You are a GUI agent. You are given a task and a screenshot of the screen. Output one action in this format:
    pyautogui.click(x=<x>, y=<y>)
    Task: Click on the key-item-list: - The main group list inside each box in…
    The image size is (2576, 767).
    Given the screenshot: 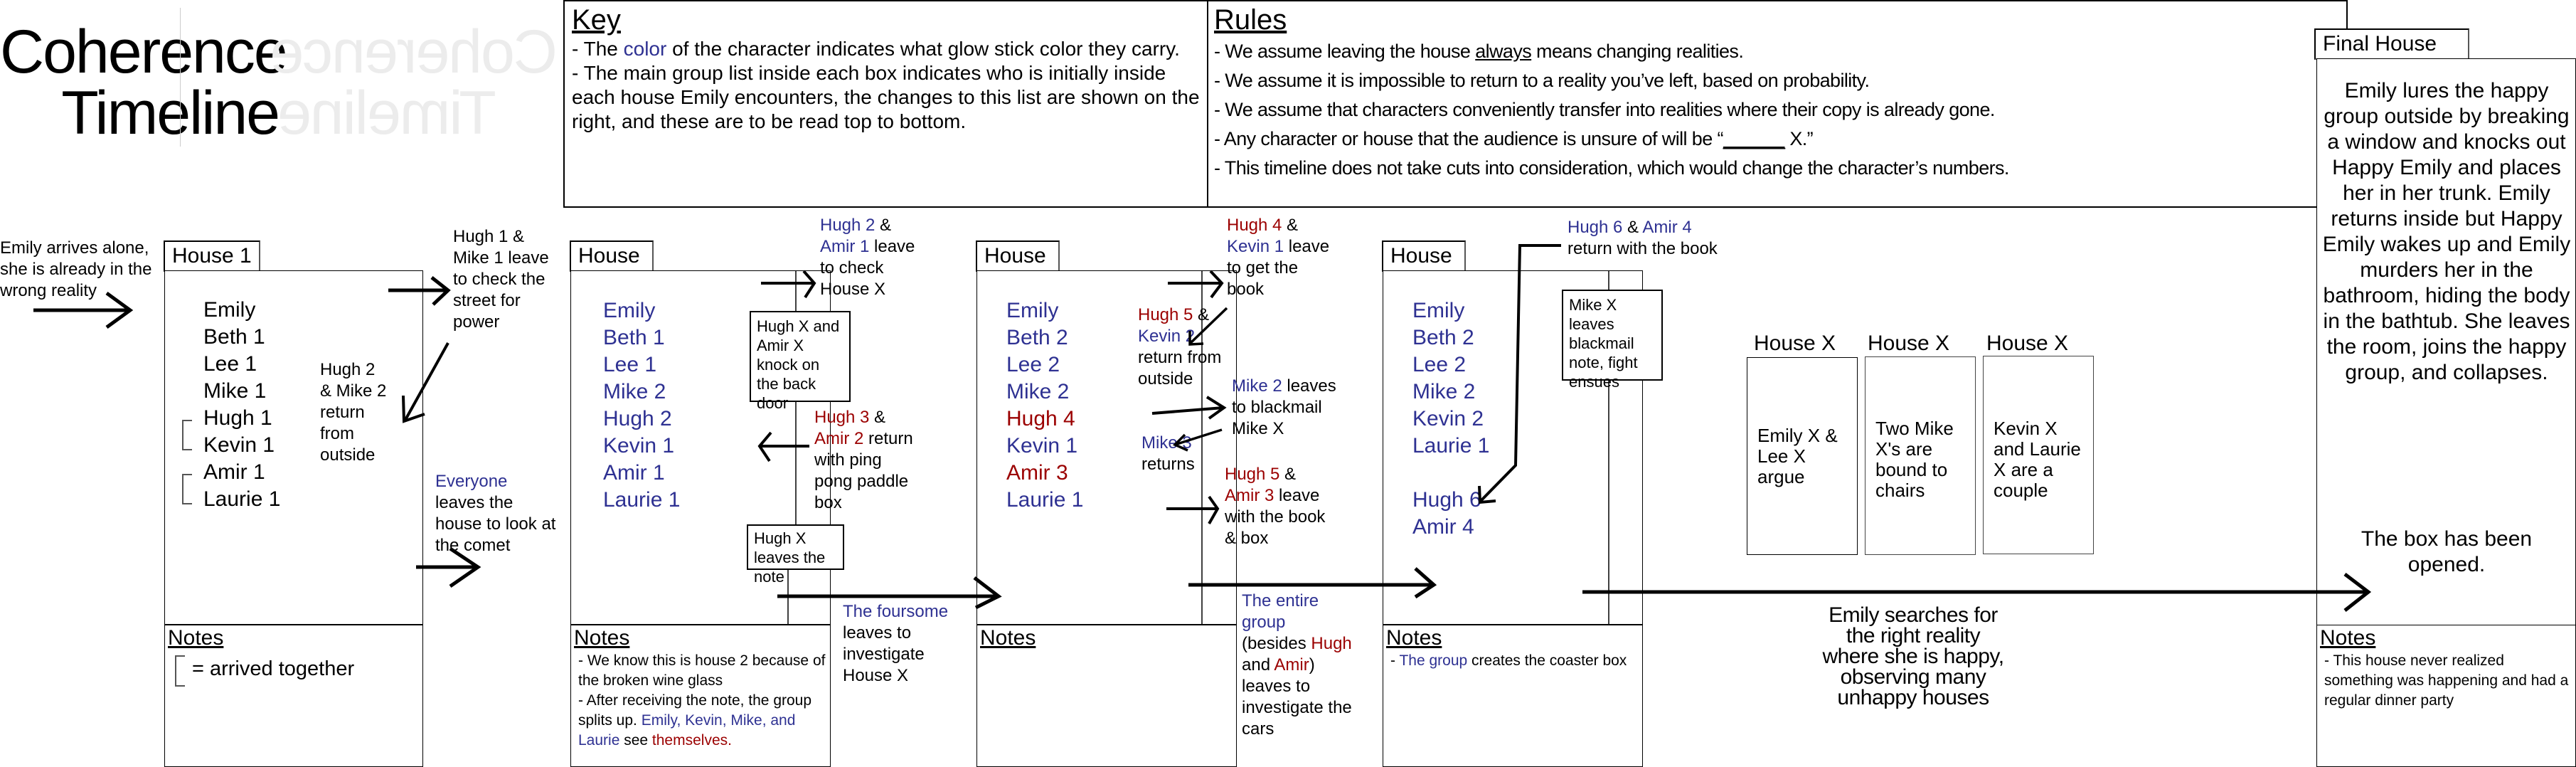 What is the action you would take?
    pyautogui.click(x=886, y=97)
    